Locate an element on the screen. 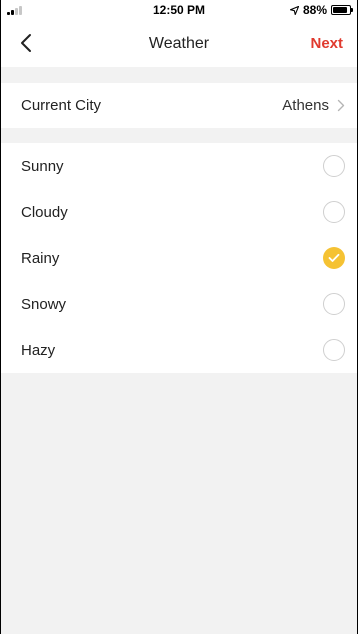  battery-icon is located at coordinates (342, 10).